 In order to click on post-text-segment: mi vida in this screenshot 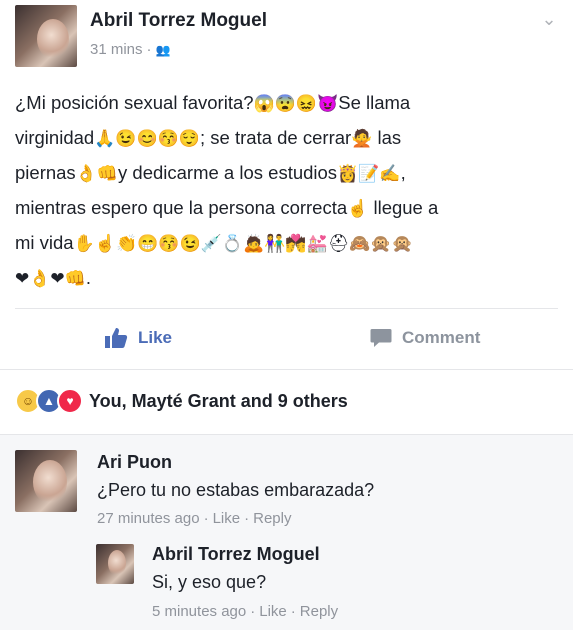, I will do `click(44, 242)`.